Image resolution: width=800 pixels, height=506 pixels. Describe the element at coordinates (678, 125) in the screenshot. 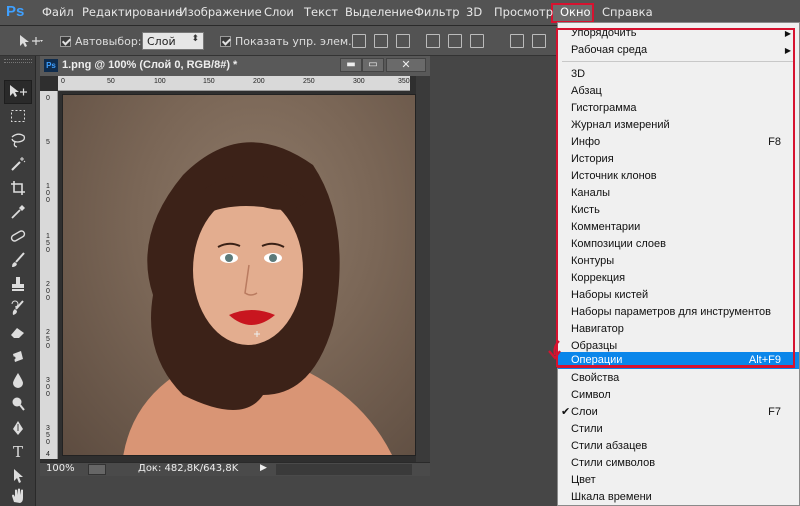

I see `menu-item-measurement-log: Журнал измерений` at that location.